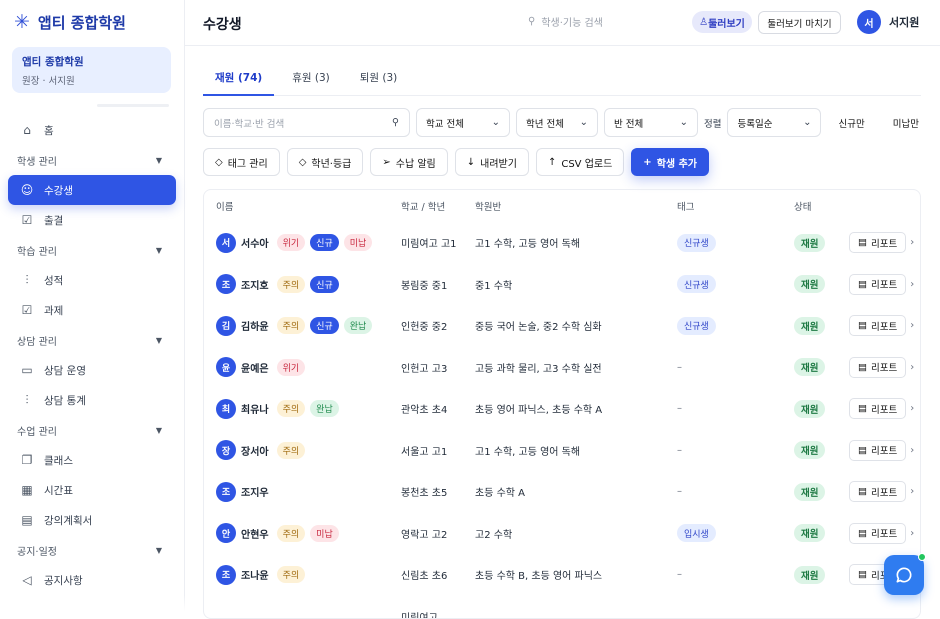  What do you see at coordinates (92, 370) in the screenshot?
I see `sidebar-item-counseling-ops: ▭상담 운영` at bounding box center [92, 370].